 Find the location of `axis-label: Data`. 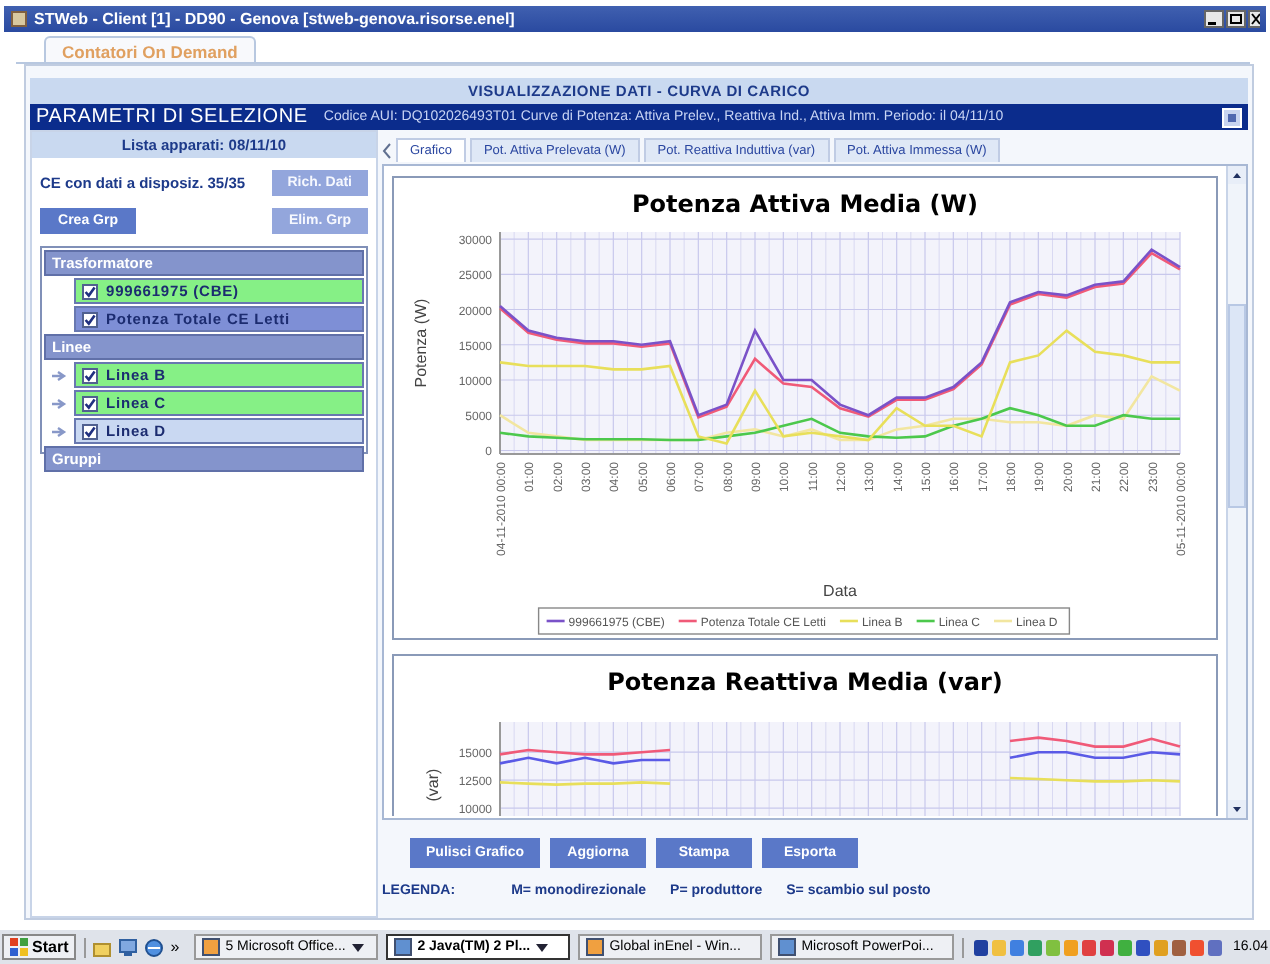

axis-label: Data is located at coordinates (840, 591).